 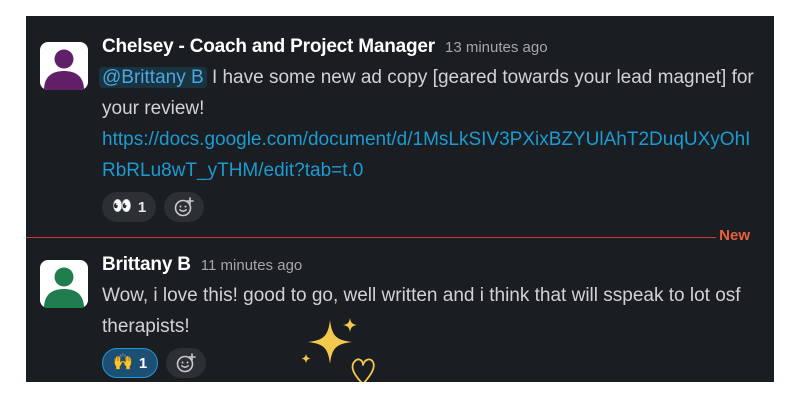 I want to click on timestamp: 11 minutes ago, so click(x=251, y=265).